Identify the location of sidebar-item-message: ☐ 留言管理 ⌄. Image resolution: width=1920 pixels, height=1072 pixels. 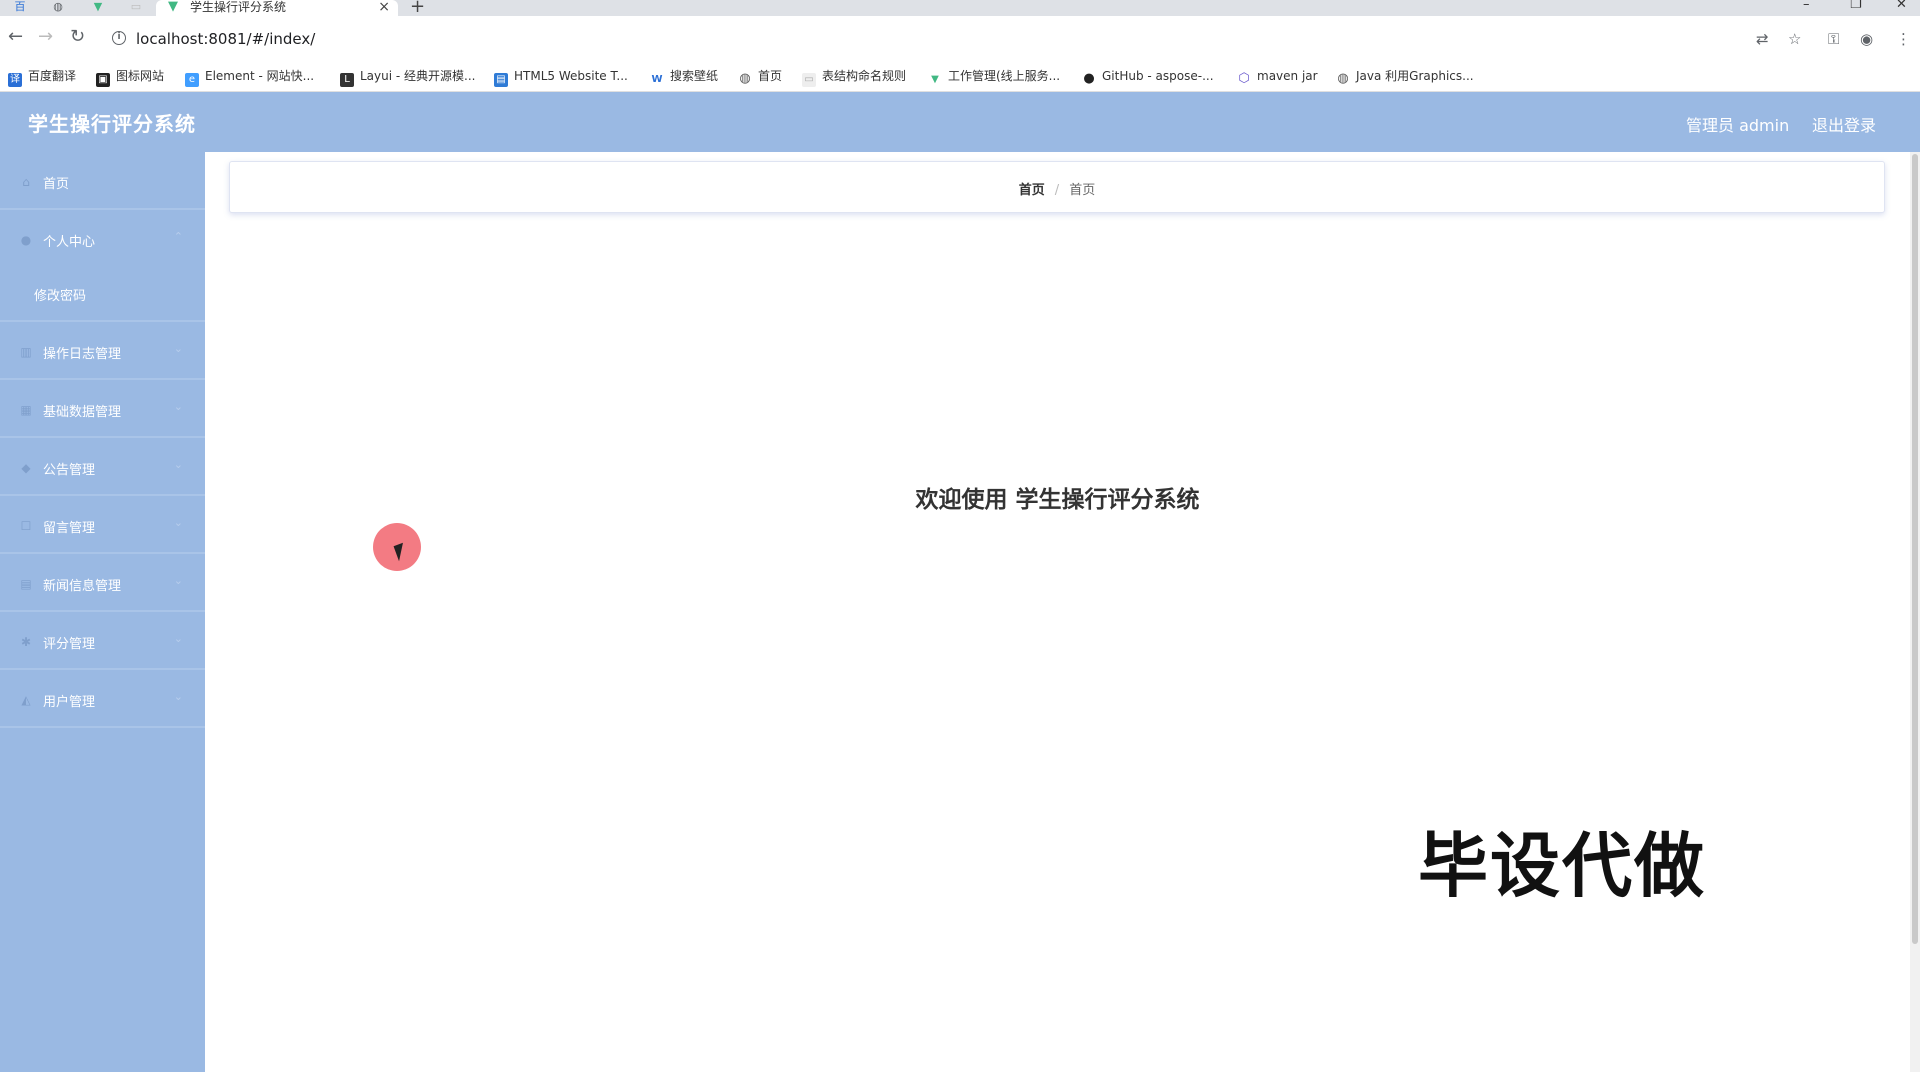
(102, 526).